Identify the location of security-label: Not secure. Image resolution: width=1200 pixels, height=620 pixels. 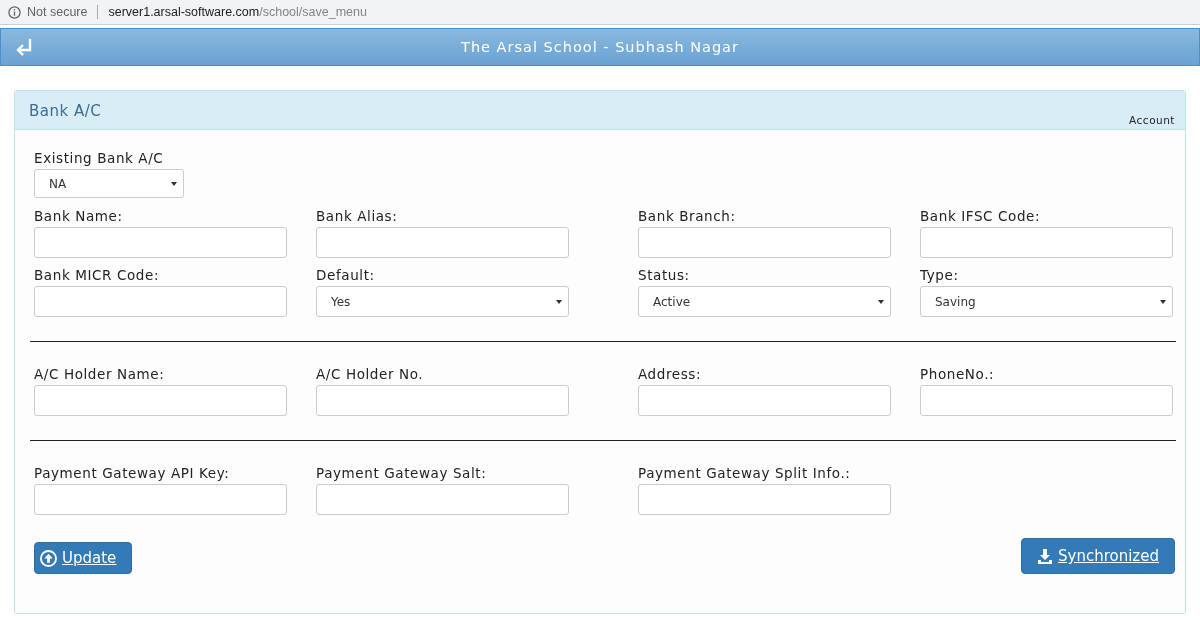
(57, 12).